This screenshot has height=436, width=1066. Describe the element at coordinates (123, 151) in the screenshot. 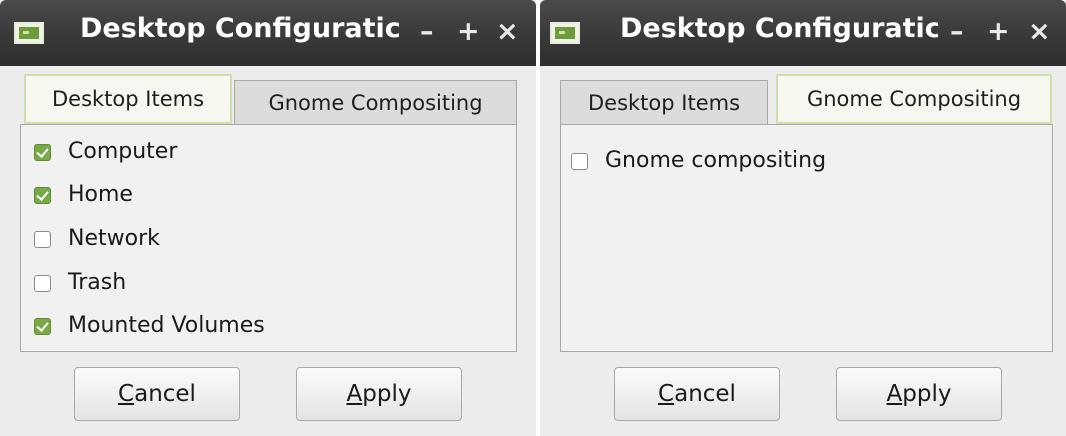

I see `checkbox-label: Computer` at that location.